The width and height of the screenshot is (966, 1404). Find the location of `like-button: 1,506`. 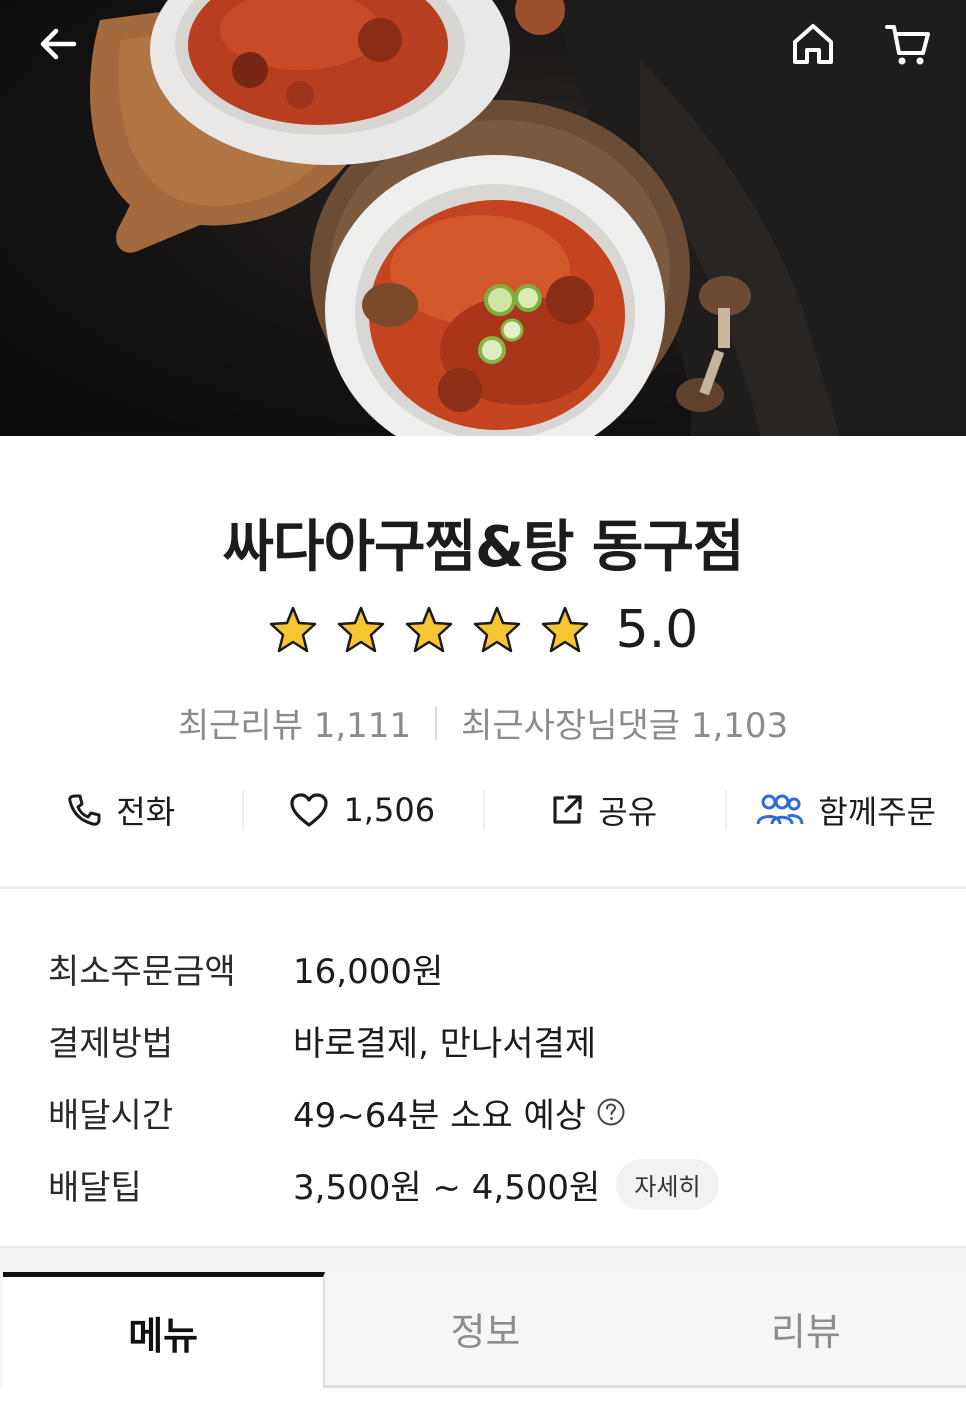

like-button: 1,506 is located at coordinates (362, 810).